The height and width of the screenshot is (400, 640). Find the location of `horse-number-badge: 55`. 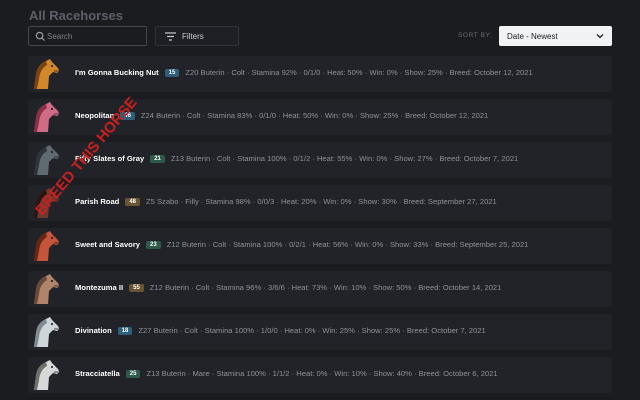

horse-number-badge: 55 is located at coordinates (136, 288).